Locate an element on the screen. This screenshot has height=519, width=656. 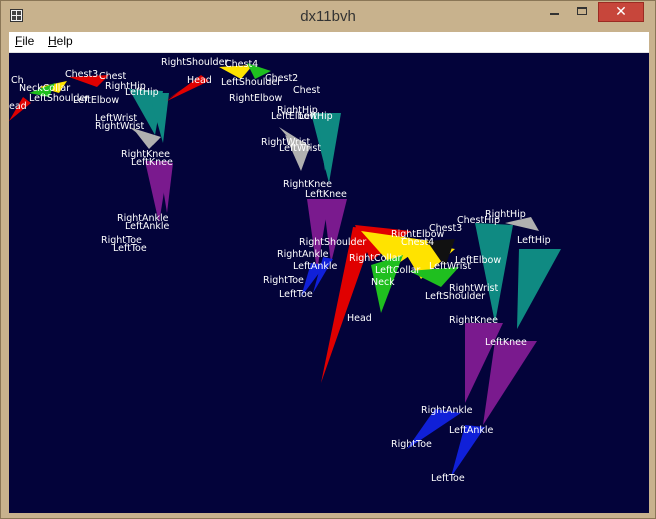
joint-label: Chest is located at coordinates (306, 90).